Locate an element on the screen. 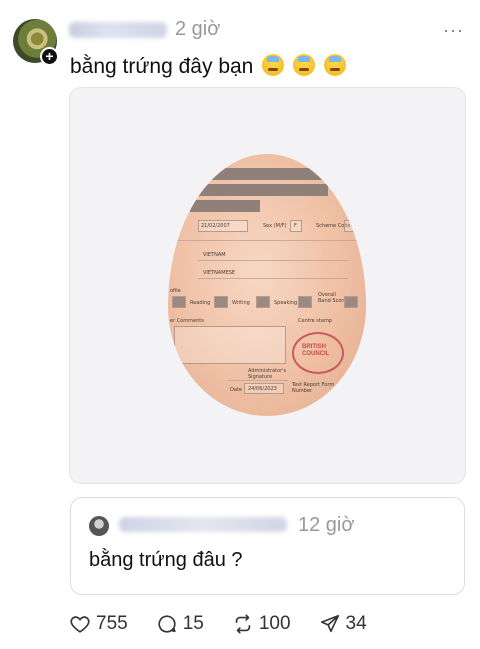 The image size is (480, 649). post-text: bằng trứng đây bạn is located at coordinates (208, 66).